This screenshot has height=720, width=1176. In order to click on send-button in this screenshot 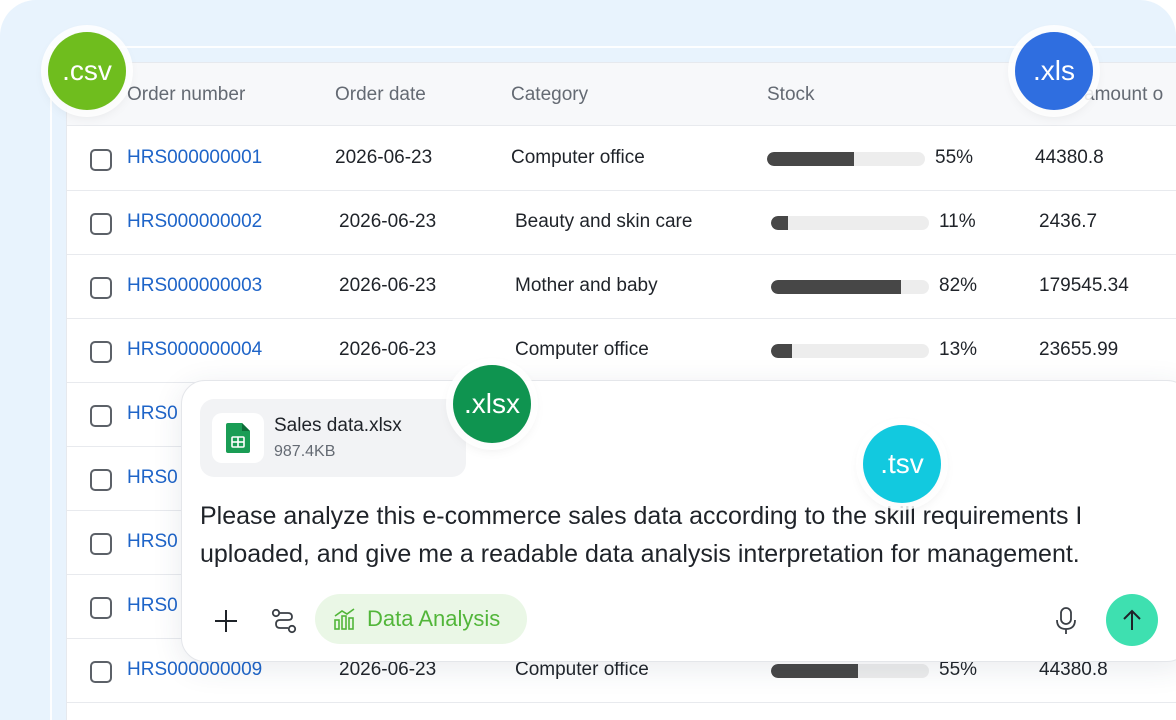, I will do `click(1132, 620)`.